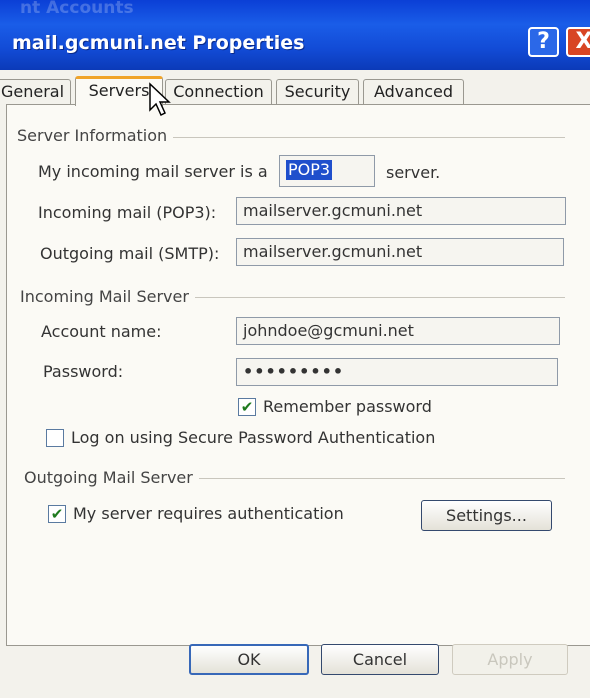 This screenshot has height=698, width=590. Describe the element at coordinates (218, 91) in the screenshot. I see `tab-connection: Connection` at that location.